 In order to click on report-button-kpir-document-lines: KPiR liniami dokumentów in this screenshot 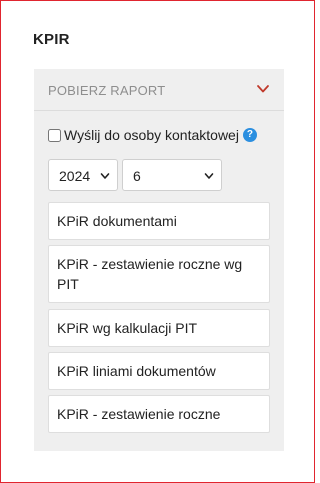, I will do `click(159, 371)`.